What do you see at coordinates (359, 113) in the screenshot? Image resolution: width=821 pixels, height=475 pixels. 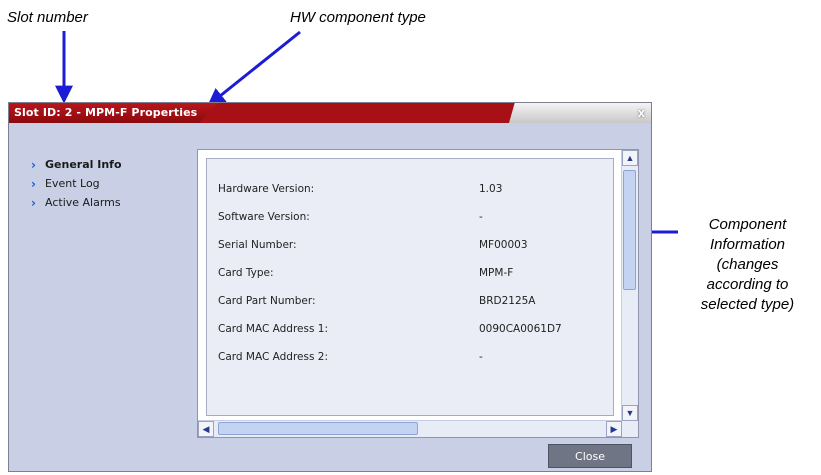 I see `title-tab` at bounding box center [359, 113].